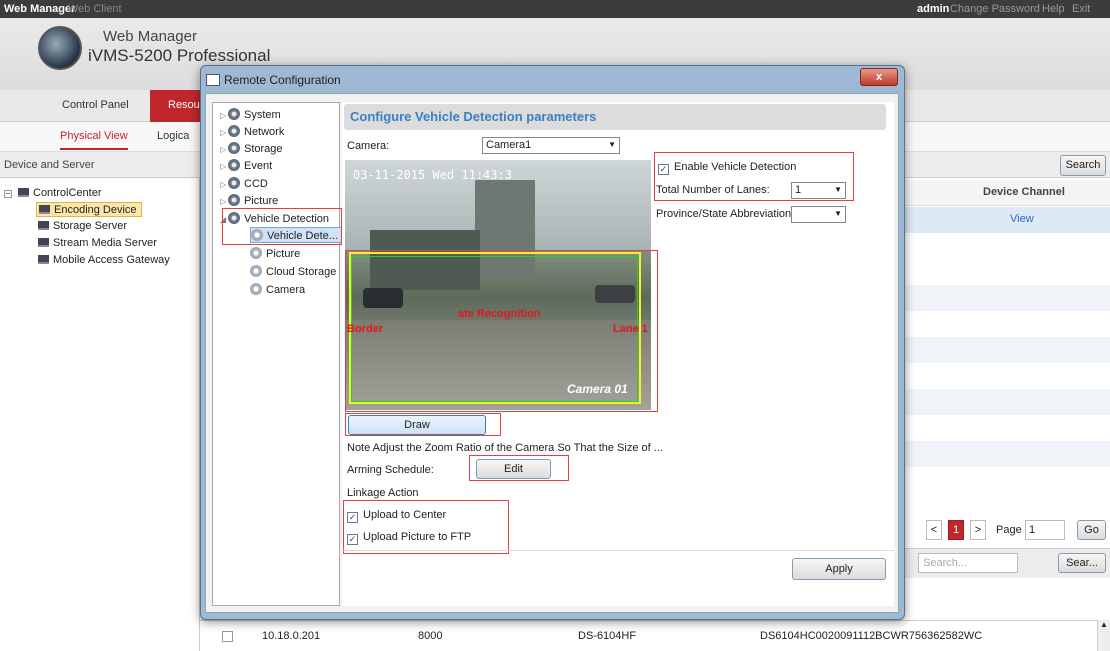  What do you see at coordinates (250, 115) in the screenshot?
I see `nav-system: ▷ System` at bounding box center [250, 115].